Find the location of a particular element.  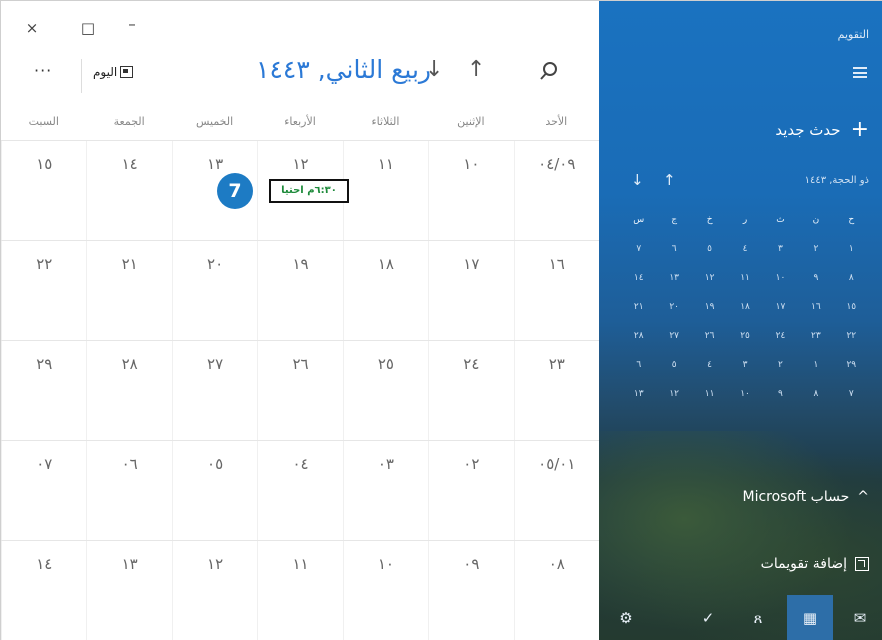

day-cell: ١٣ is located at coordinates (128, 590).